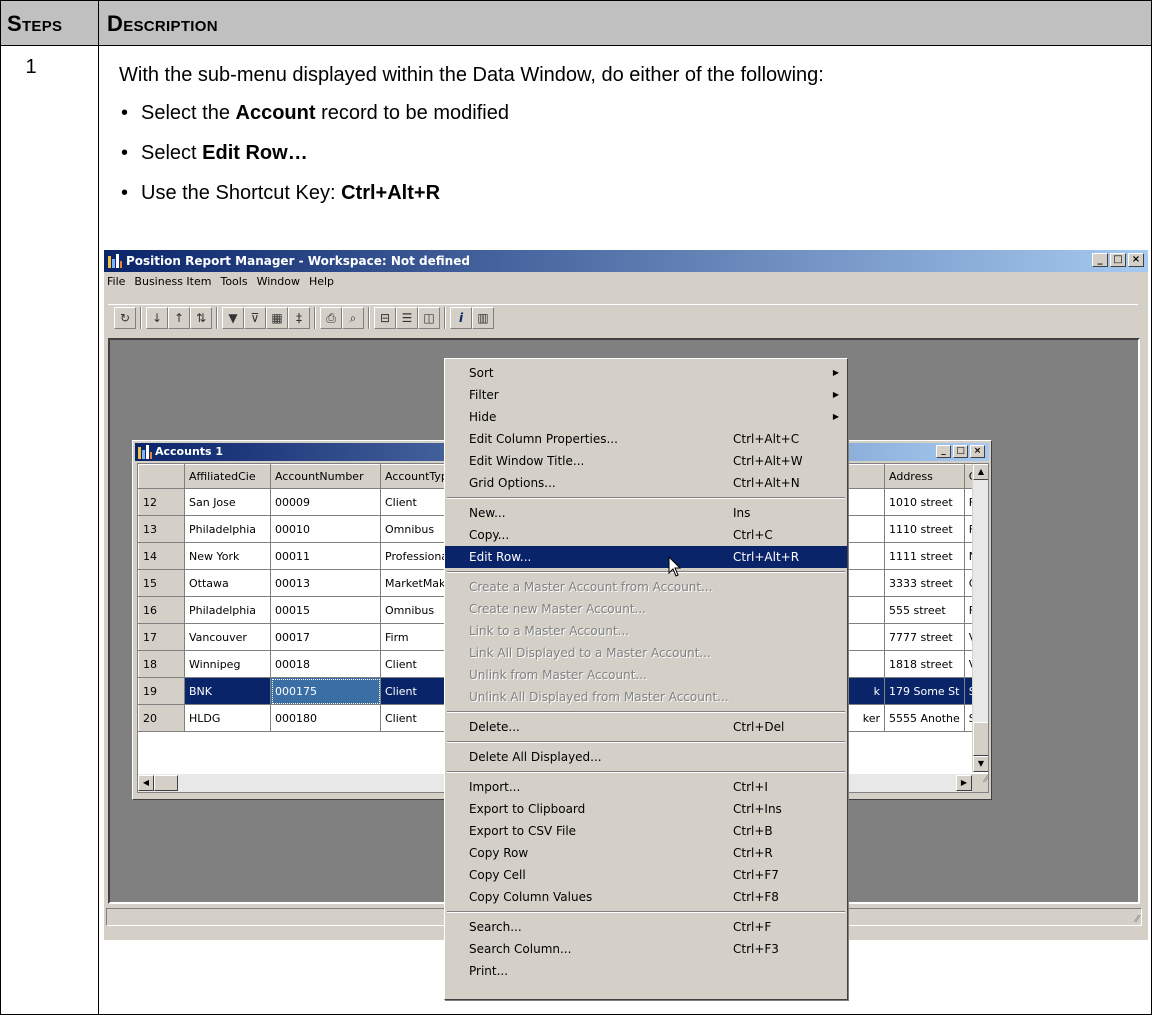 The width and height of the screenshot is (1152, 1015). What do you see at coordinates (161, 502) in the screenshot?
I see `row-number: 12` at bounding box center [161, 502].